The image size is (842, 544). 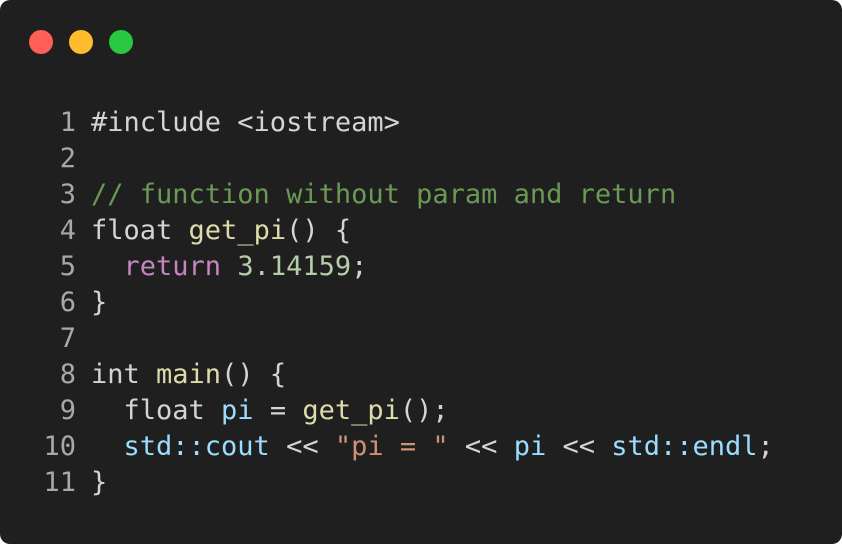 I want to click on code-token-plain: int, so click(x=124, y=374).